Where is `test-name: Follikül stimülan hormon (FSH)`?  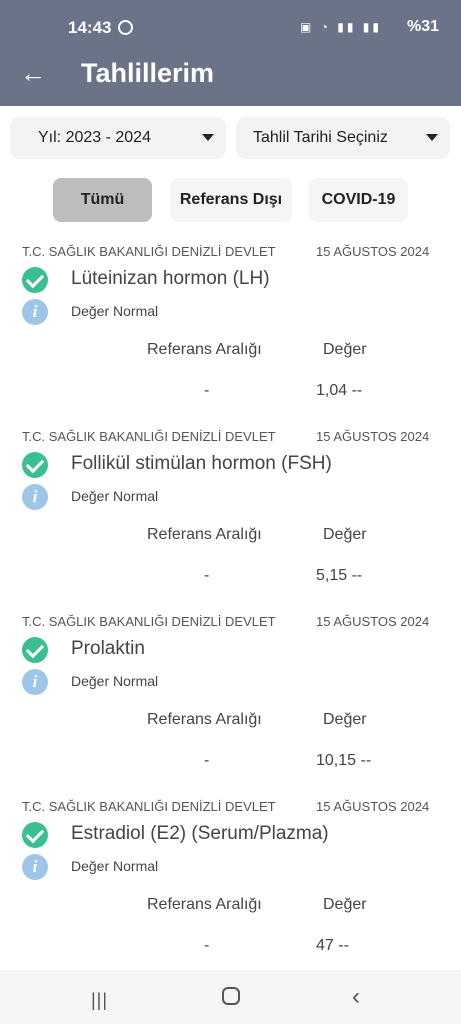
test-name: Follikül stimülan hormon (FSH) is located at coordinates (201, 463).